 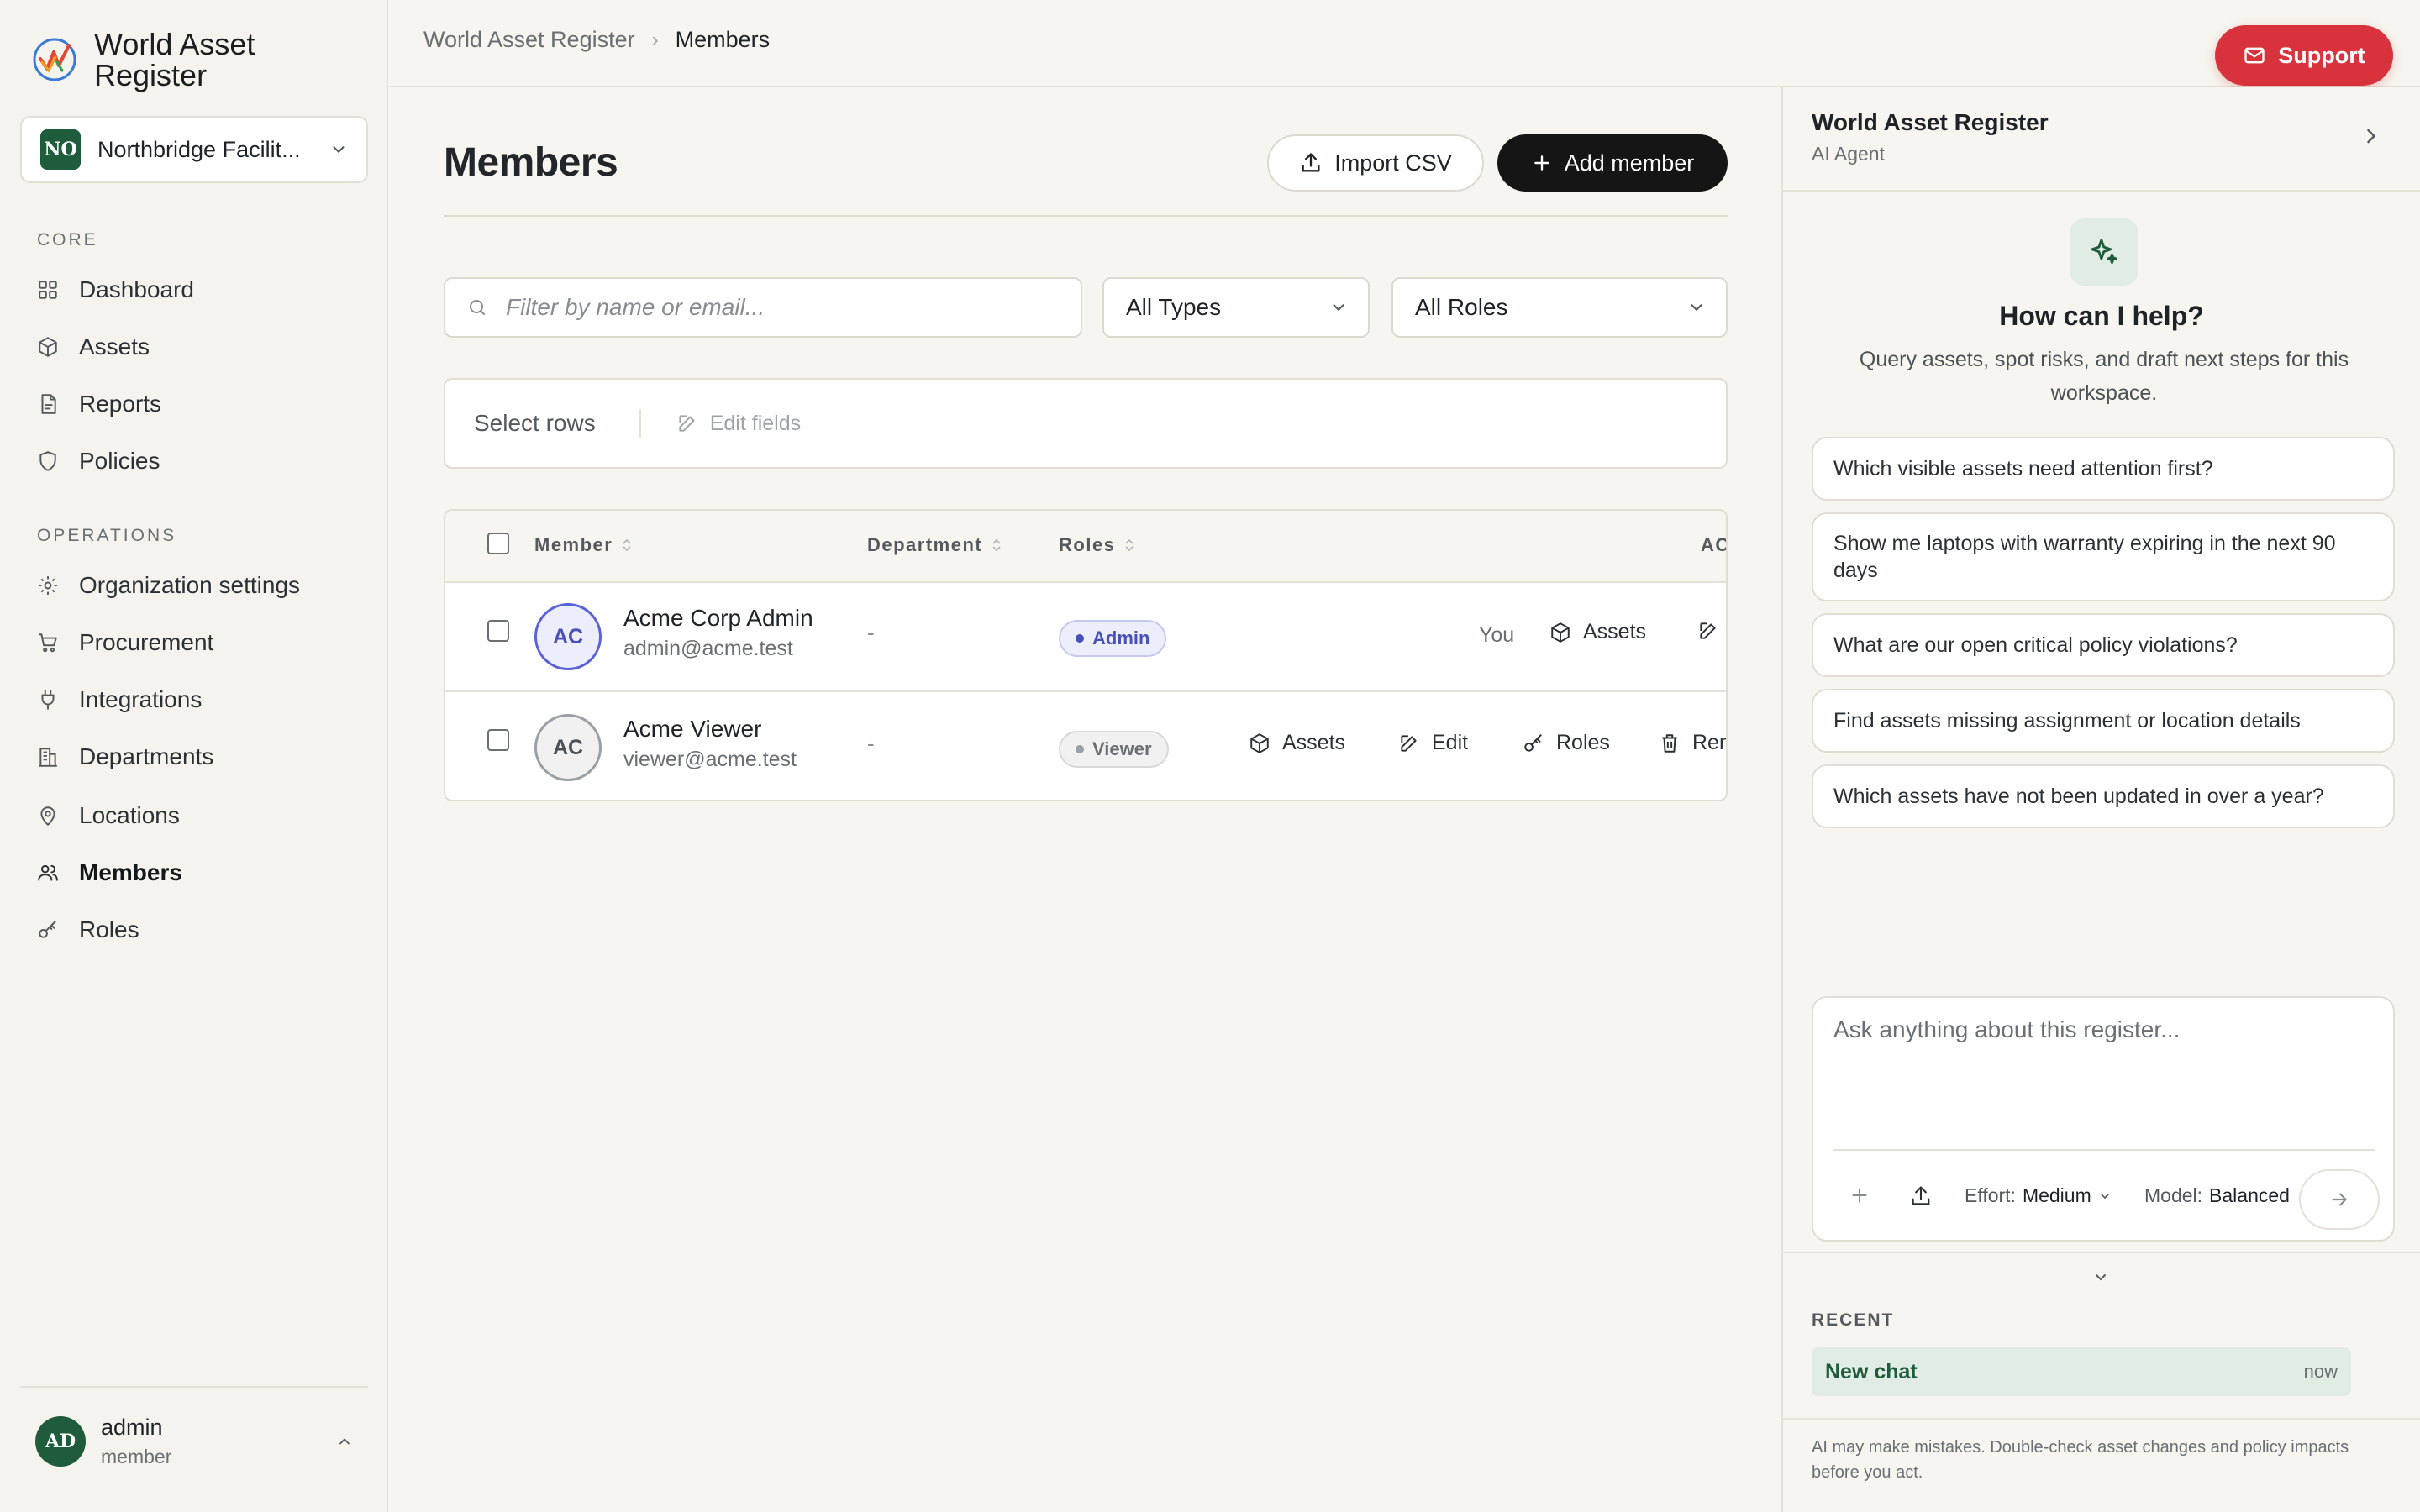 I want to click on effort-value: Medium, so click(x=2056, y=1195).